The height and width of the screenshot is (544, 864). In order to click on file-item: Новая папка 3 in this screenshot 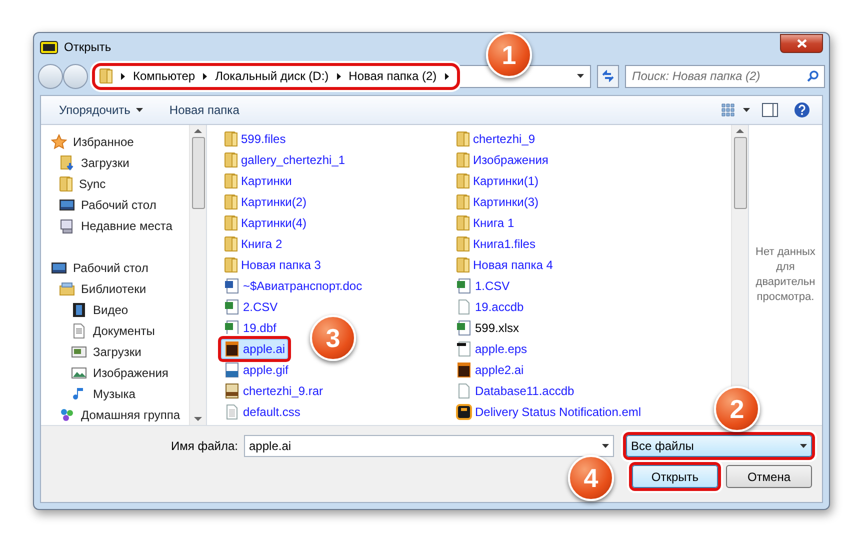, I will do `click(272, 265)`.